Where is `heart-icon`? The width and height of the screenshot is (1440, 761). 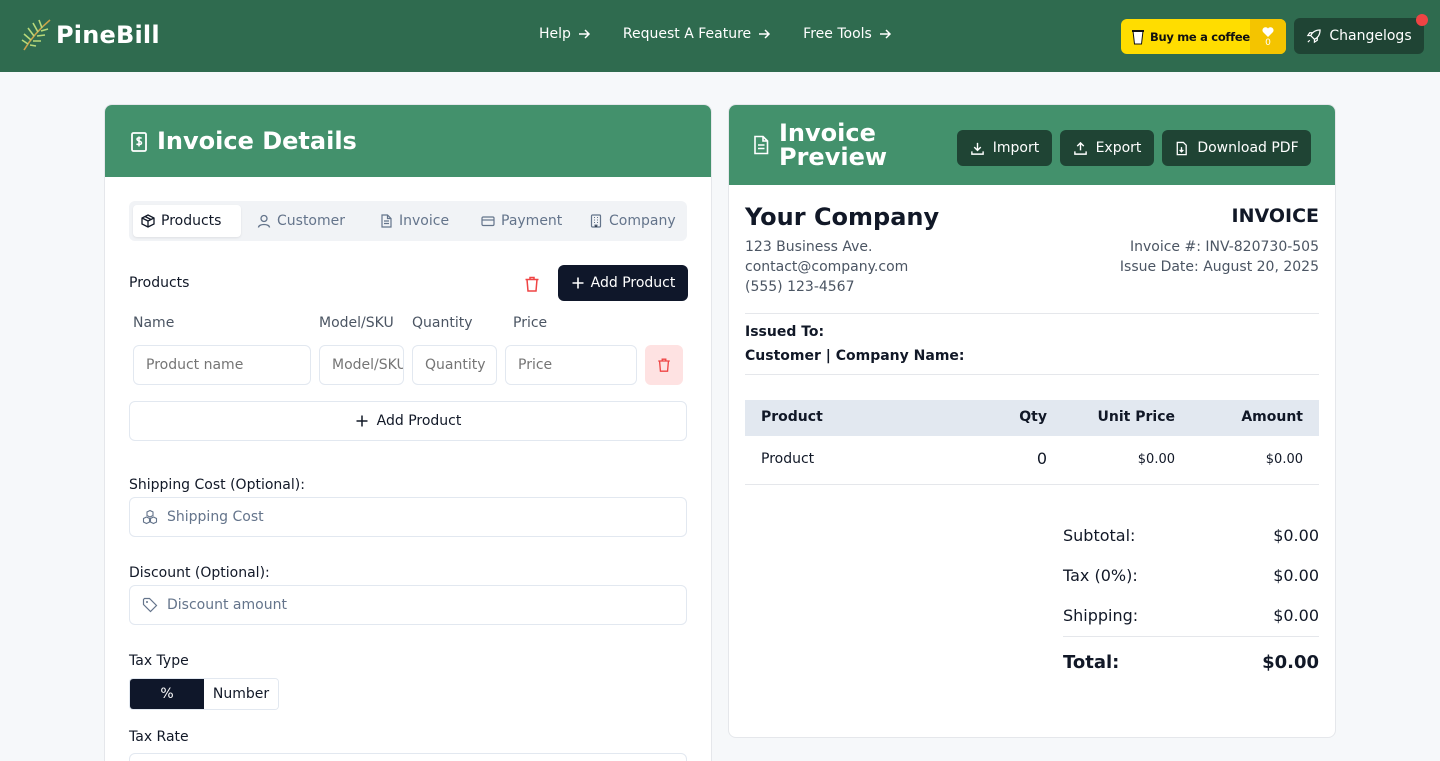
heart-icon is located at coordinates (1268, 31).